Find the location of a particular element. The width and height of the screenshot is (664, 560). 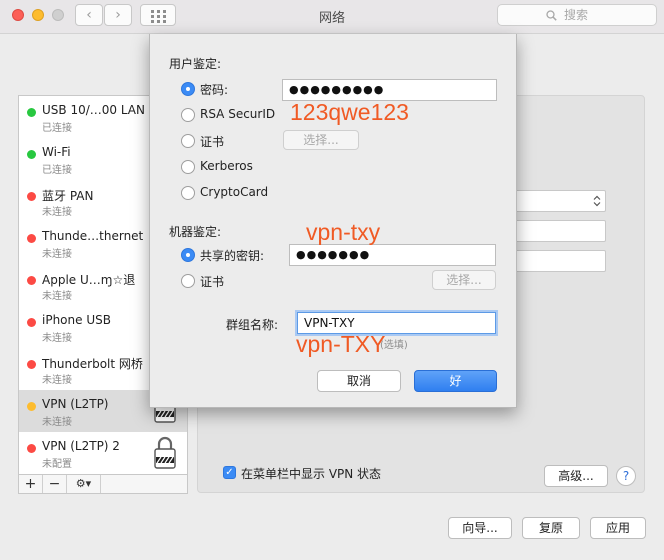

revert-button: 复原 is located at coordinates (551, 528).